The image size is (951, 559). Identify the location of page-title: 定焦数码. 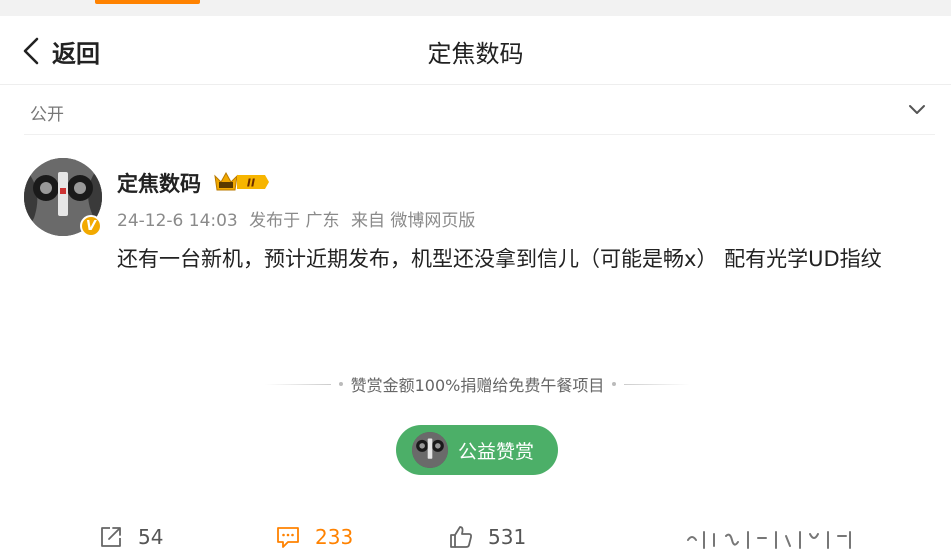
(475, 54).